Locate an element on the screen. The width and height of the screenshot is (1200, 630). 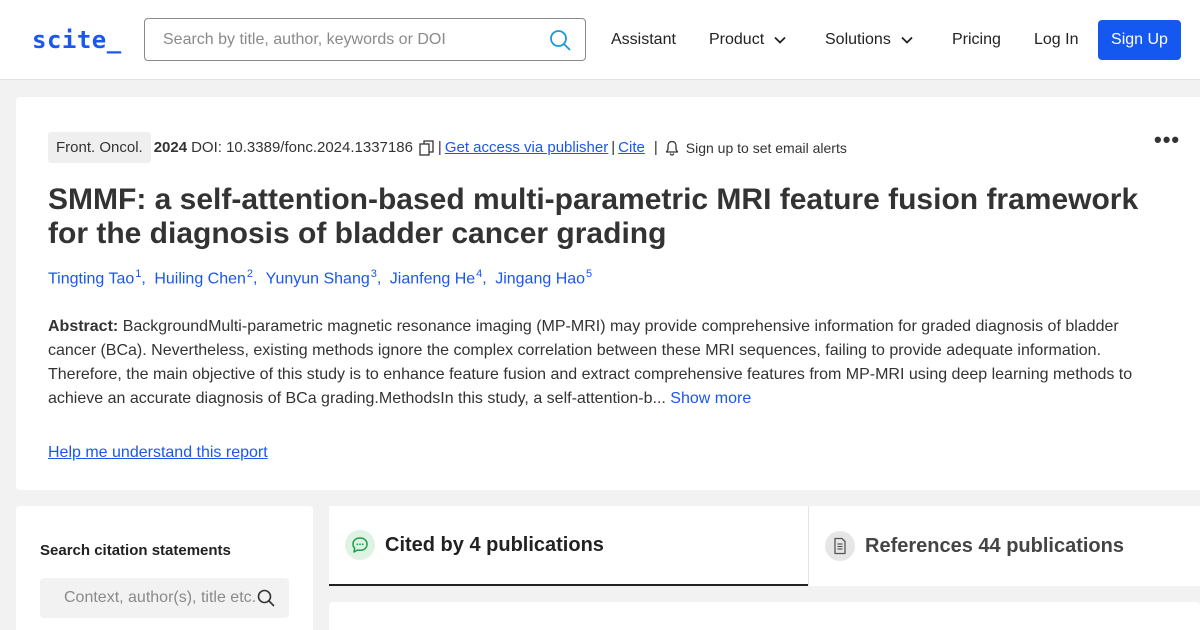
author-affiliation-number: 3 is located at coordinates (373, 274).